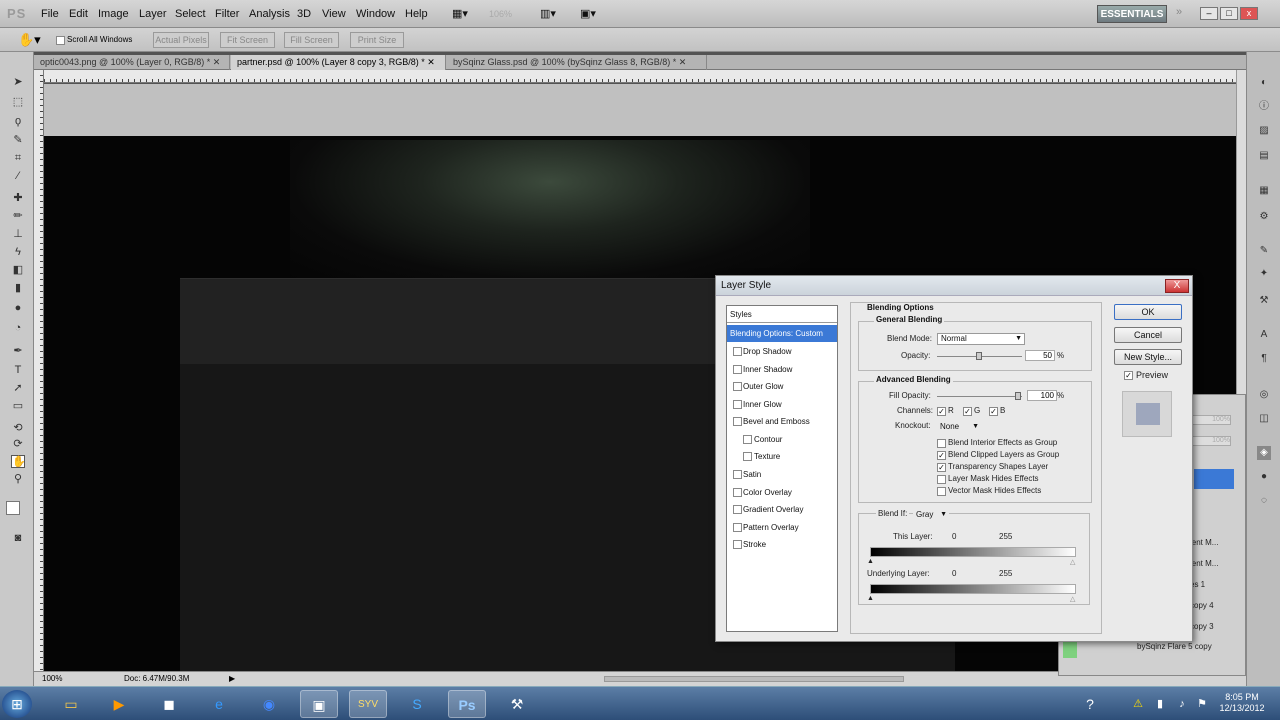 The width and height of the screenshot is (1280, 720). Describe the element at coordinates (782, 314) in the screenshot. I see `styles-header: Styles` at that location.